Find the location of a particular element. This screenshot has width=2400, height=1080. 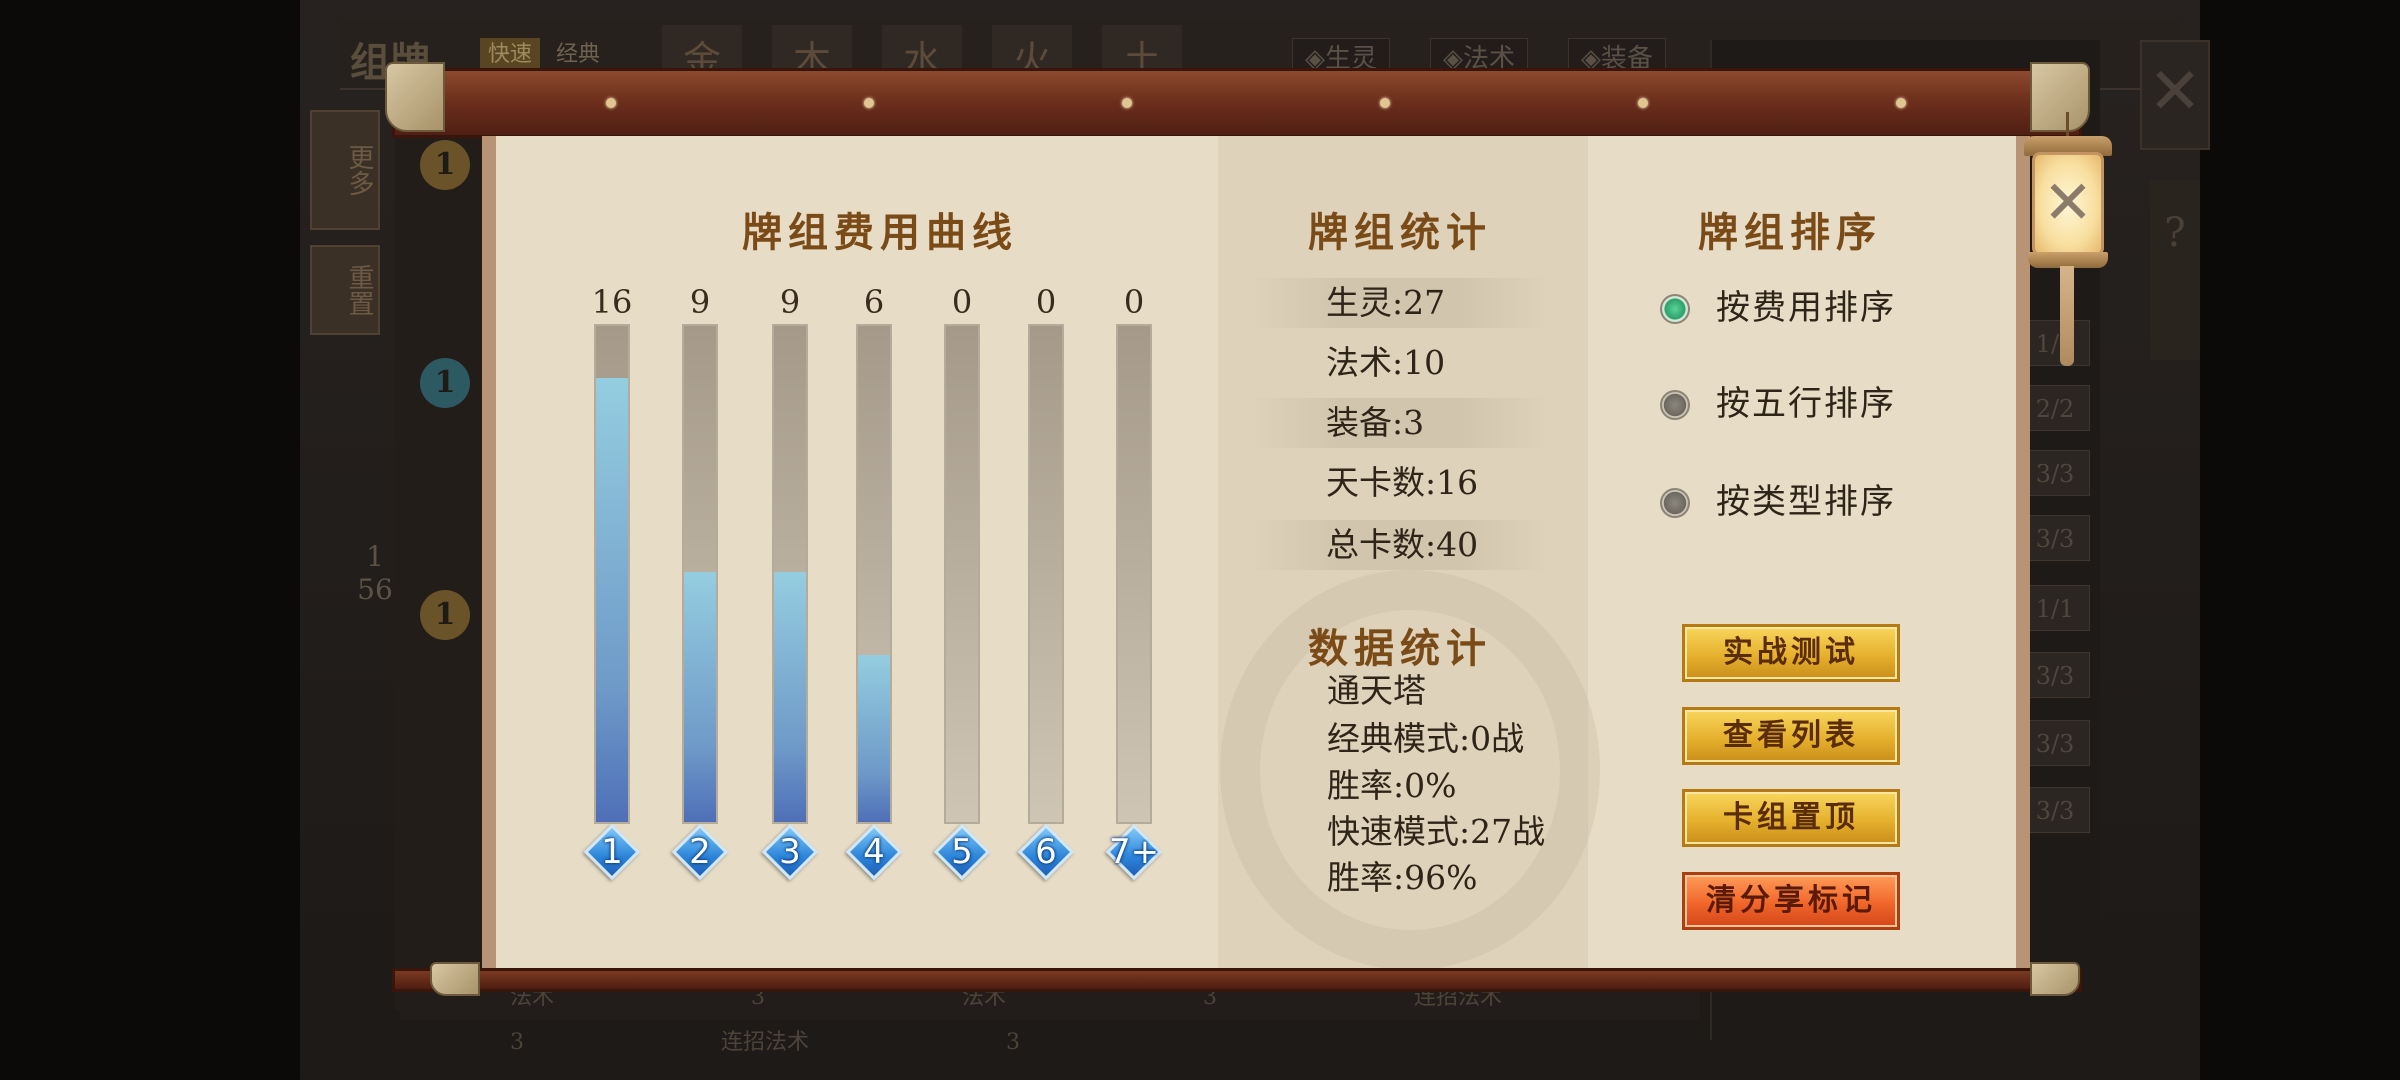

data-tower-label: 通天塔 is located at coordinates (1376, 690).